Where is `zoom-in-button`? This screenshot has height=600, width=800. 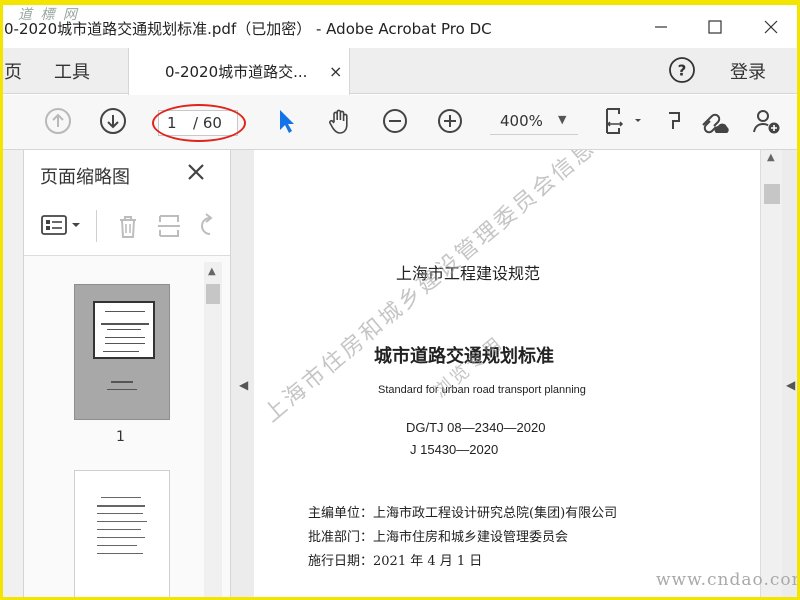
zoom-in-button is located at coordinates (450, 121).